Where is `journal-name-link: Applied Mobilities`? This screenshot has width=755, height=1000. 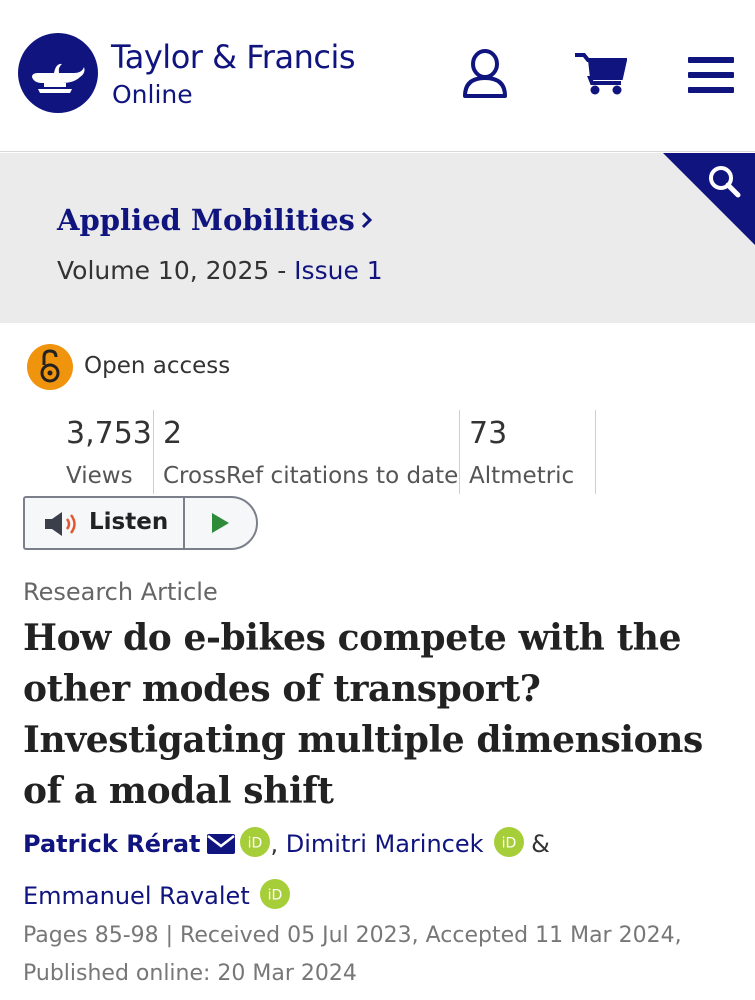
journal-name-link: Applied Mobilities is located at coordinates (215, 220).